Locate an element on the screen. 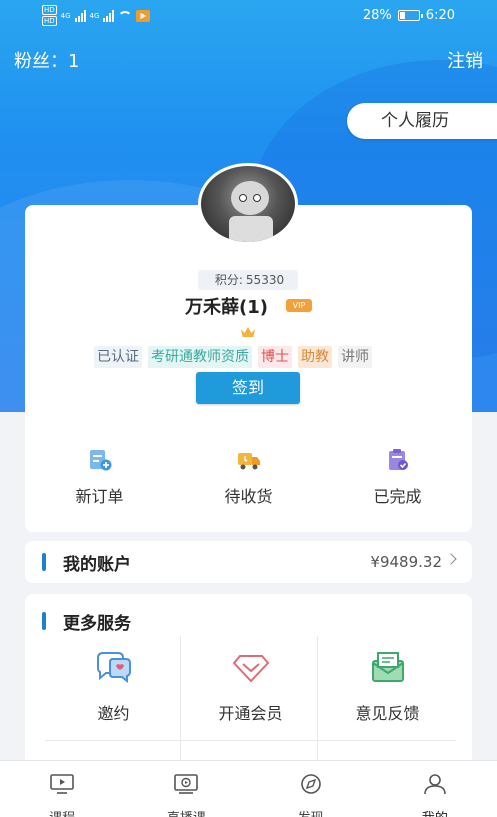 This screenshot has height=817, width=497. tab-label: 直播课 is located at coordinates (186, 812).